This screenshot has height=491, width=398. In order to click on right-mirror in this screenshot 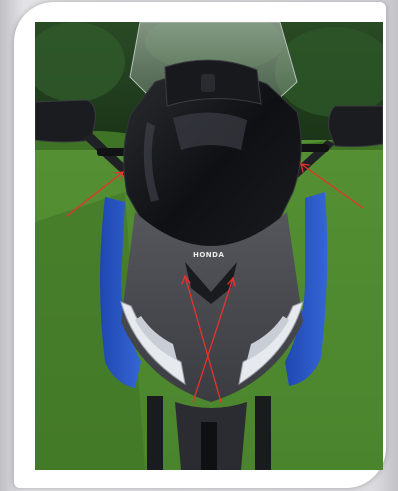, I will do `click(355, 126)`.